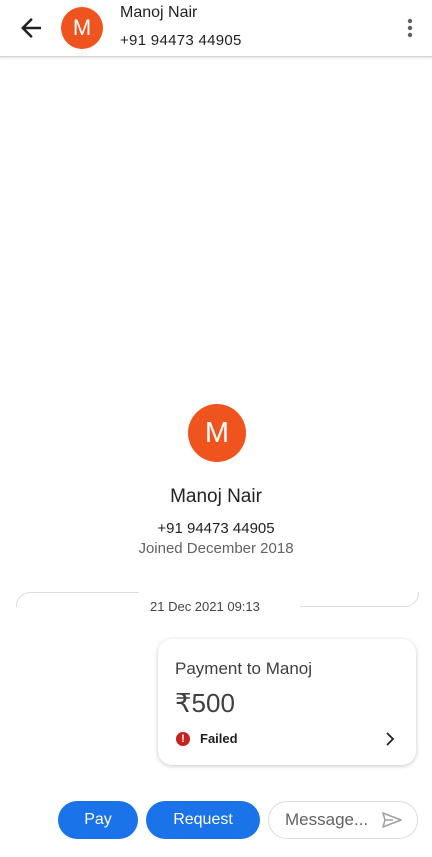 This screenshot has width=432, height=857. I want to click on contact-phone: +91 94473 44905, so click(181, 40).